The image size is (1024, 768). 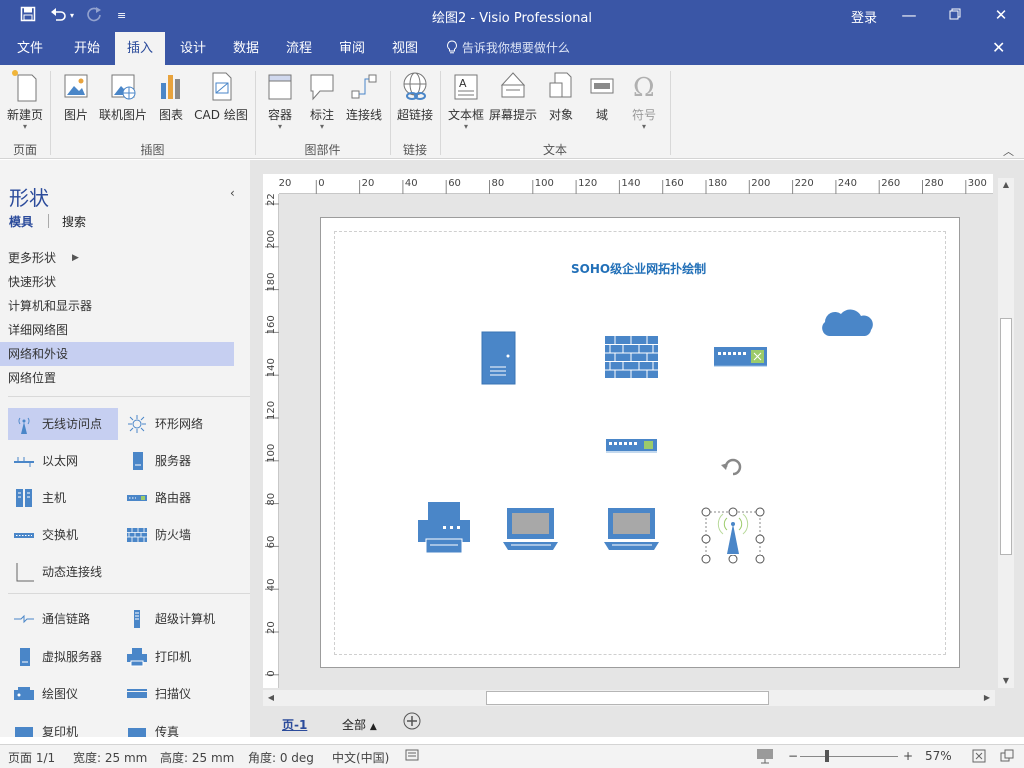 I want to click on shape-copier: 复印机, so click(x=63, y=726).